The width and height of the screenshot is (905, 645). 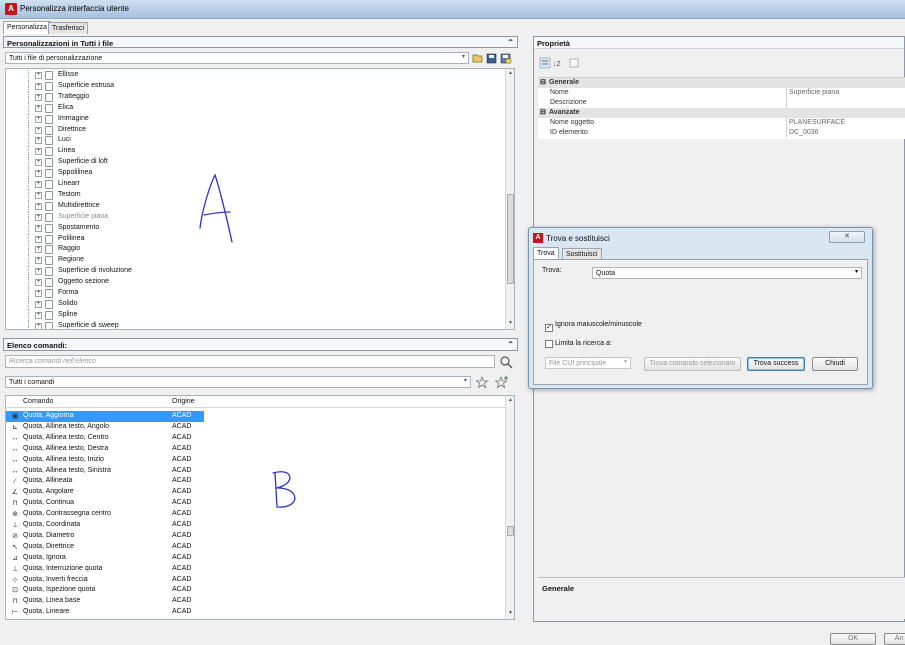 I want to click on tree-item: + Superficie di loft, so click(x=260, y=163).